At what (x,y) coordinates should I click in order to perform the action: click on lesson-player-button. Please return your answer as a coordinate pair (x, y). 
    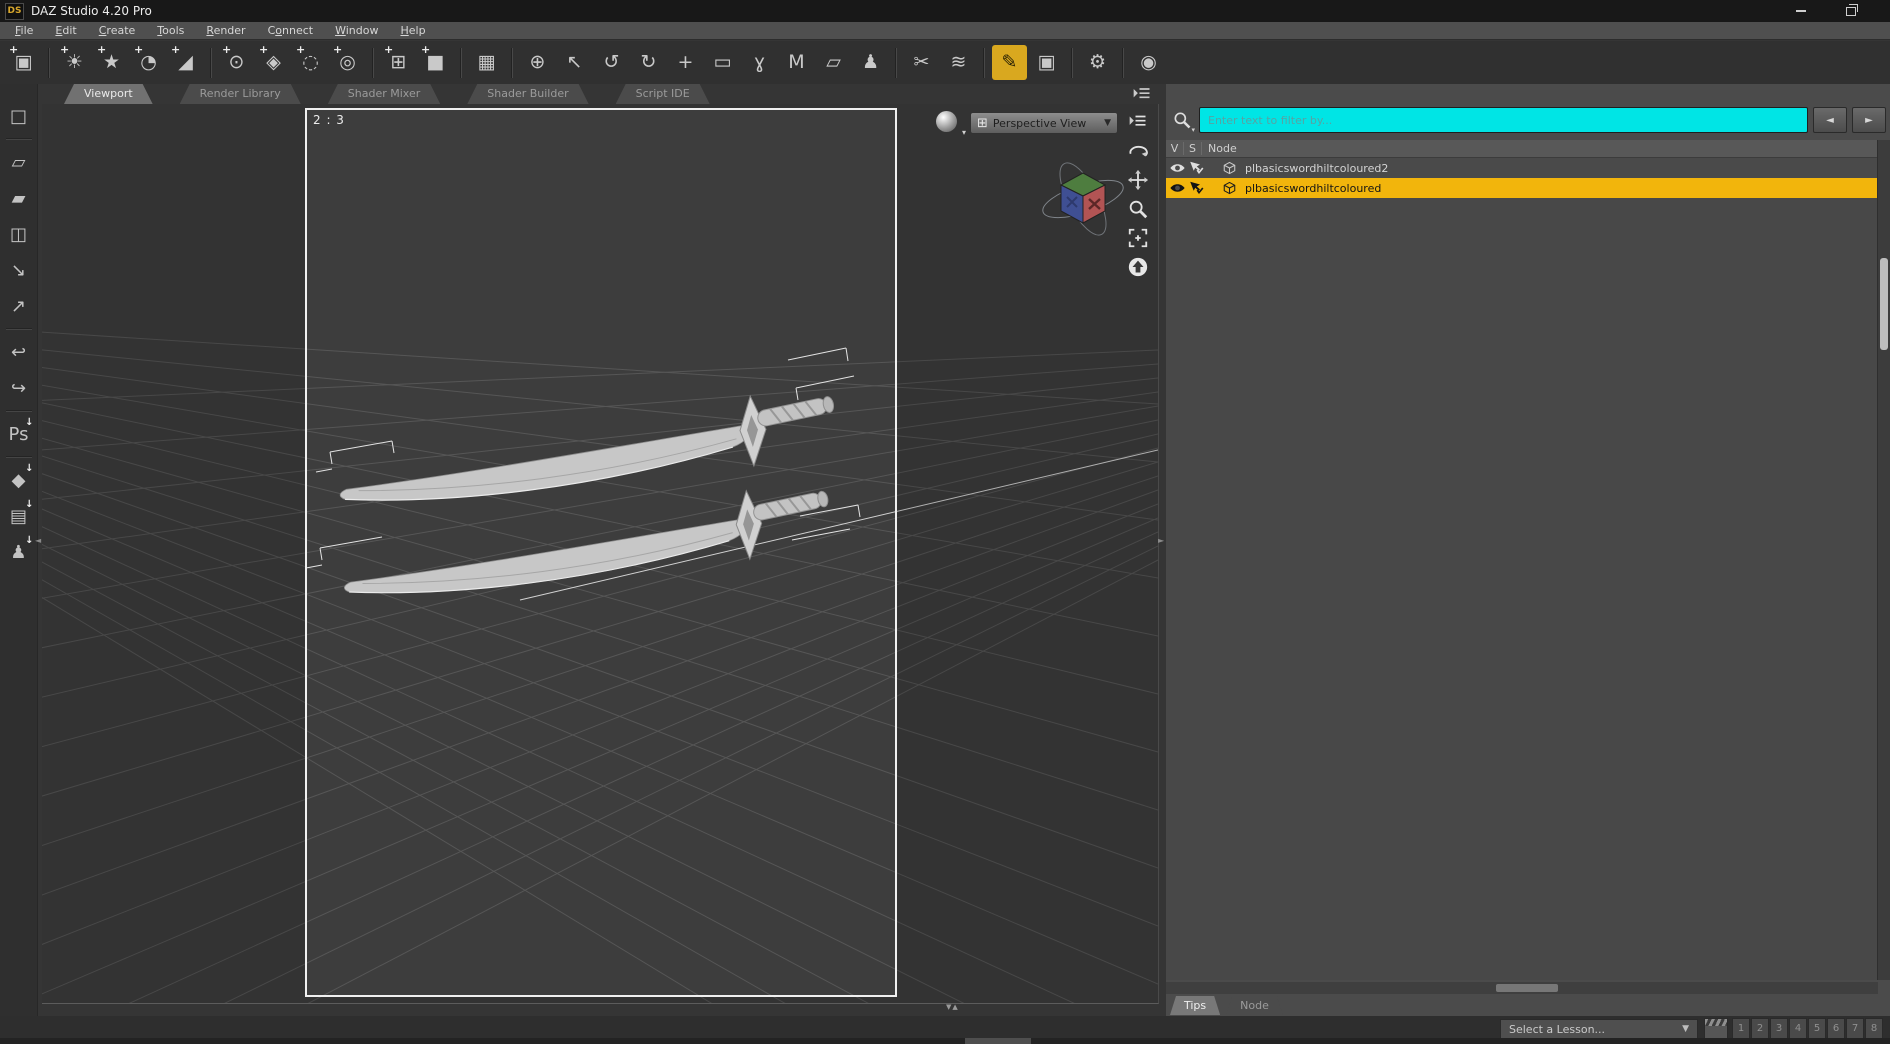
    Looking at the image, I should click on (1716, 1028).